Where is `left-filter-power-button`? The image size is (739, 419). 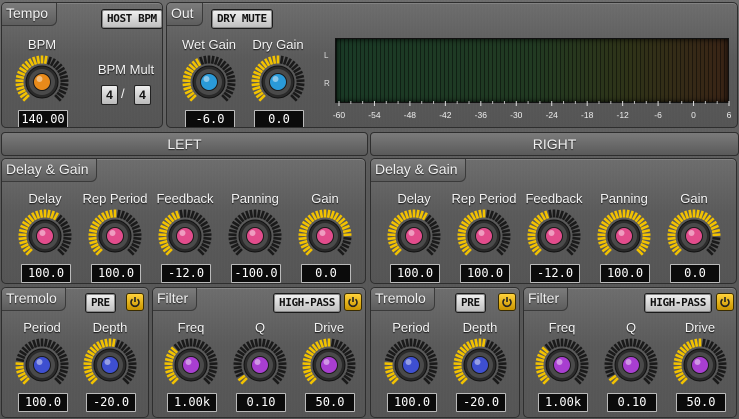
left-filter-power-button is located at coordinates (353, 302).